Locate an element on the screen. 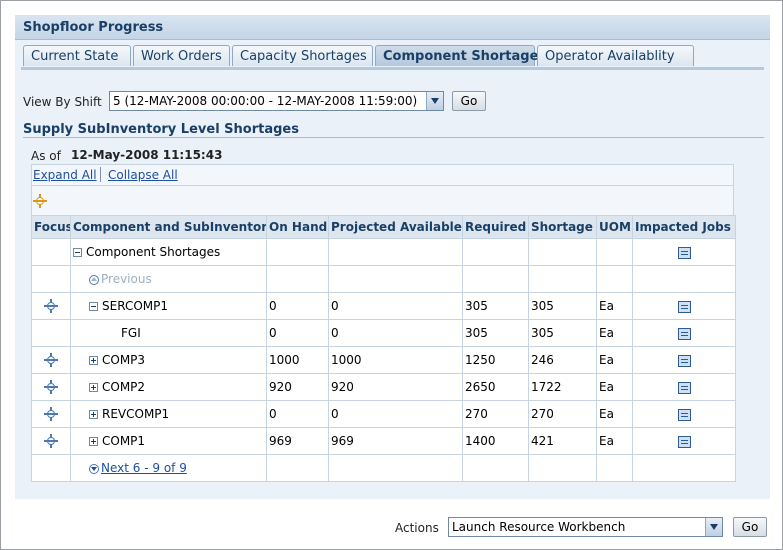 This screenshot has height=550, width=783. tab-operator-availablity: Operator Availablity is located at coordinates (615, 55).